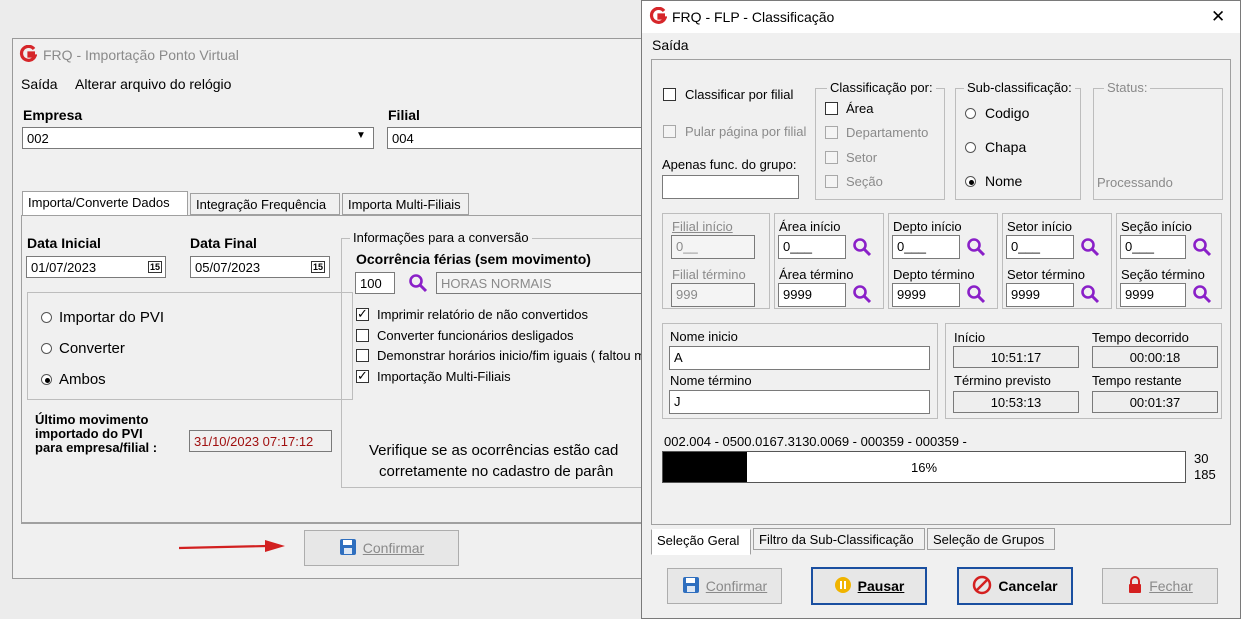  What do you see at coordinates (997, 113) in the screenshot?
I see `radio-codigo: Codigo` at bounding box center [997, 113].